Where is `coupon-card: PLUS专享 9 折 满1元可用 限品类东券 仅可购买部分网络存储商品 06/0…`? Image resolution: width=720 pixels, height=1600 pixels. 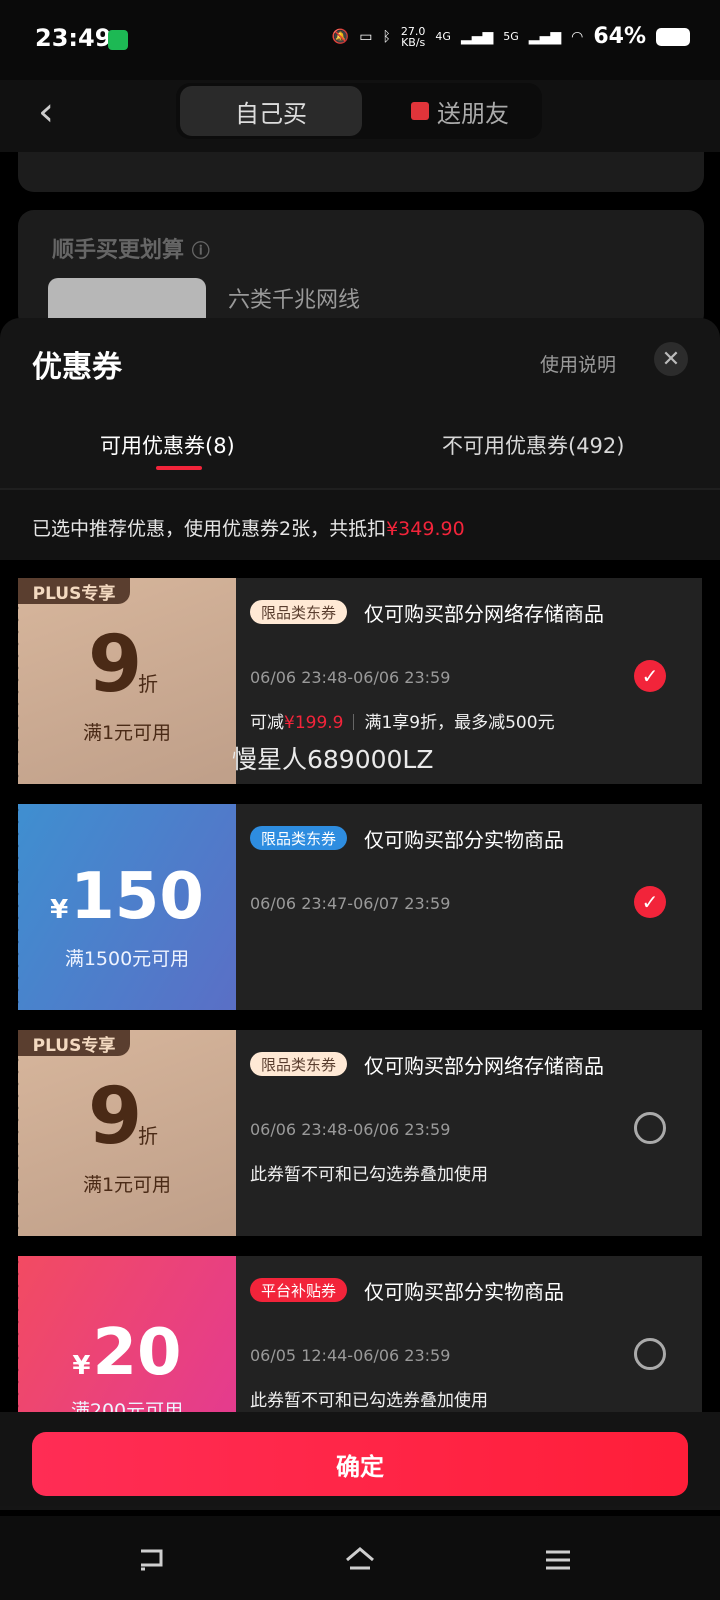
coupon-card: PLUS专享 9 折 满1元可用 限品类东券 仅可购买部分网络存储商品 06/0… is located at coordinates (360, 1133).